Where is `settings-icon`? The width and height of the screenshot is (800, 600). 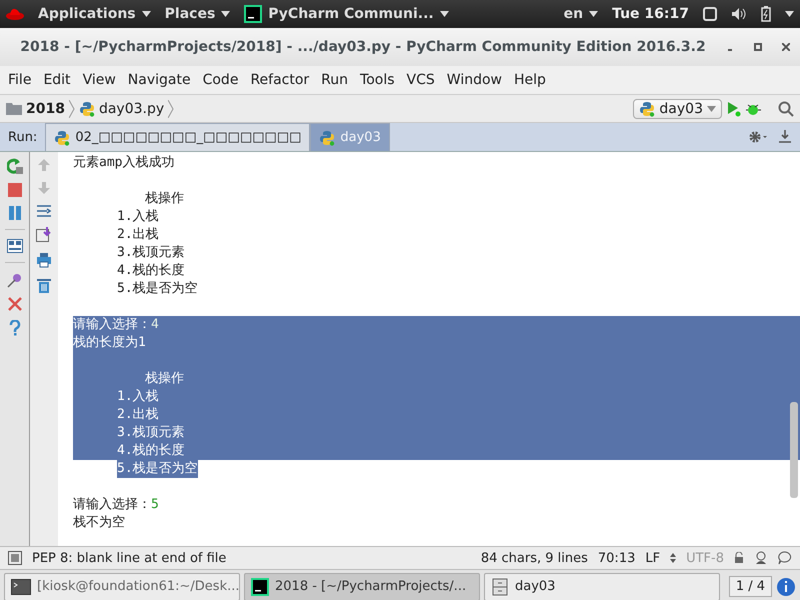 settings-icon is located at coordinates (758, 137).